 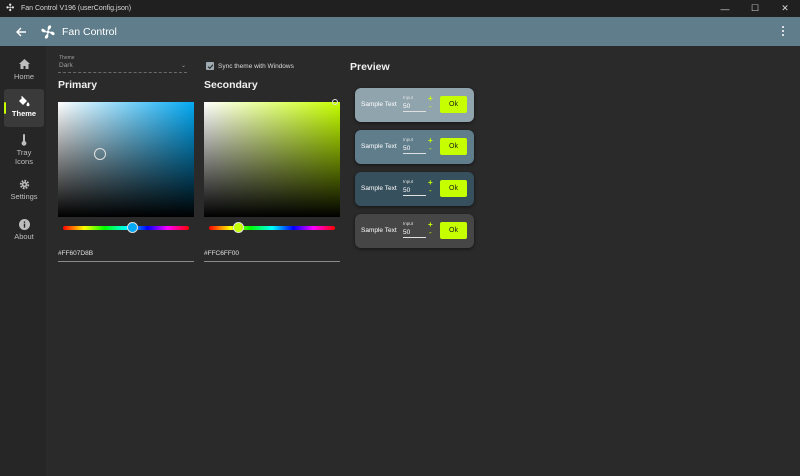 I want to click on checkbox-checked-icon, so click(x=210, y=66).